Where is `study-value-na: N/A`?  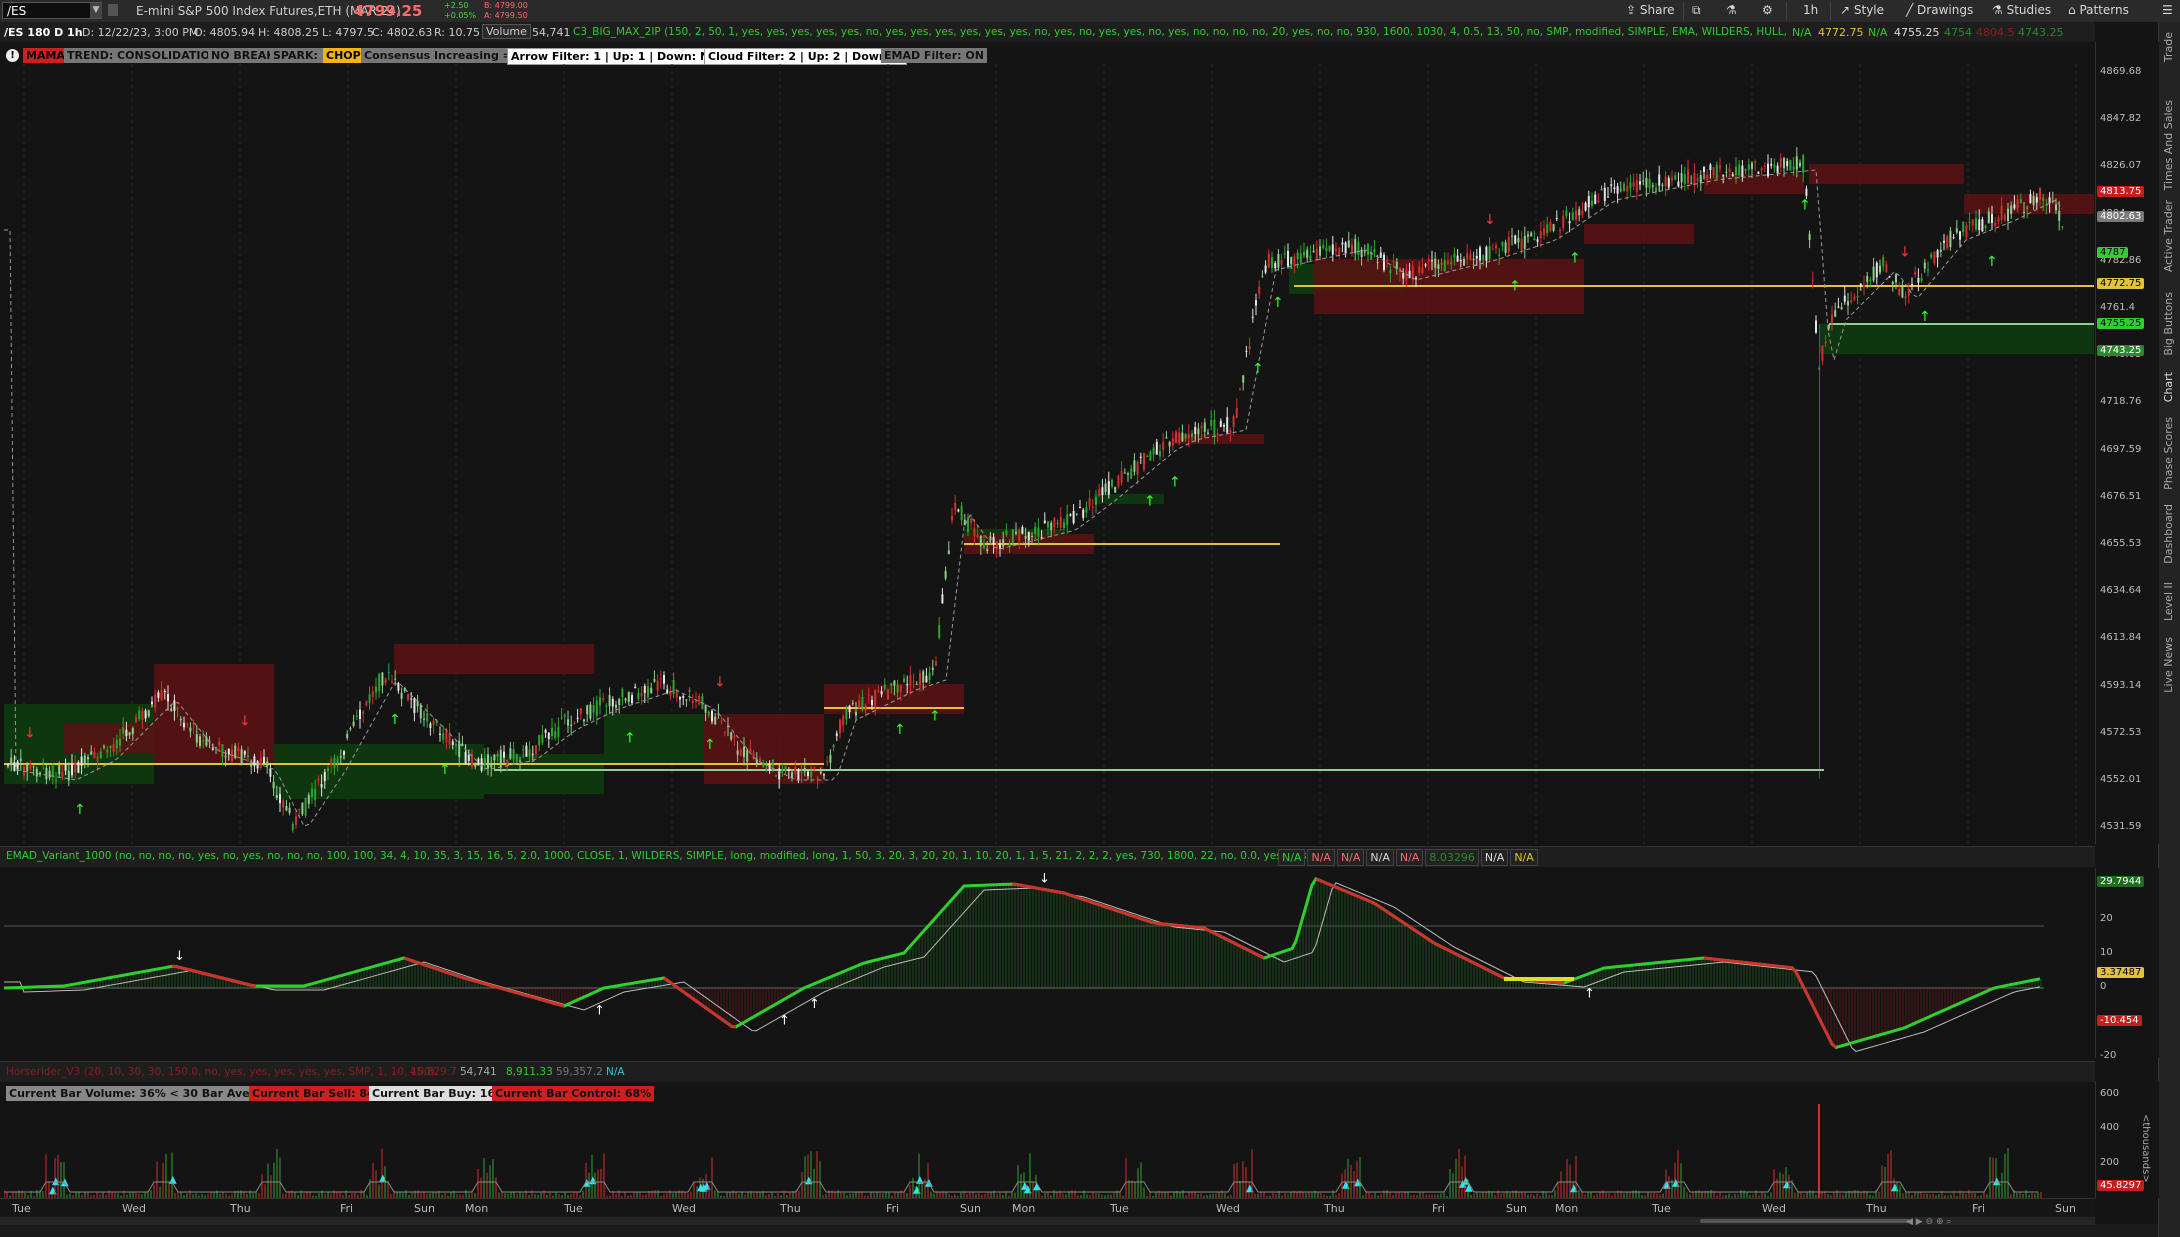 study-value-na: N/A is located at coordinates (1878, 32).